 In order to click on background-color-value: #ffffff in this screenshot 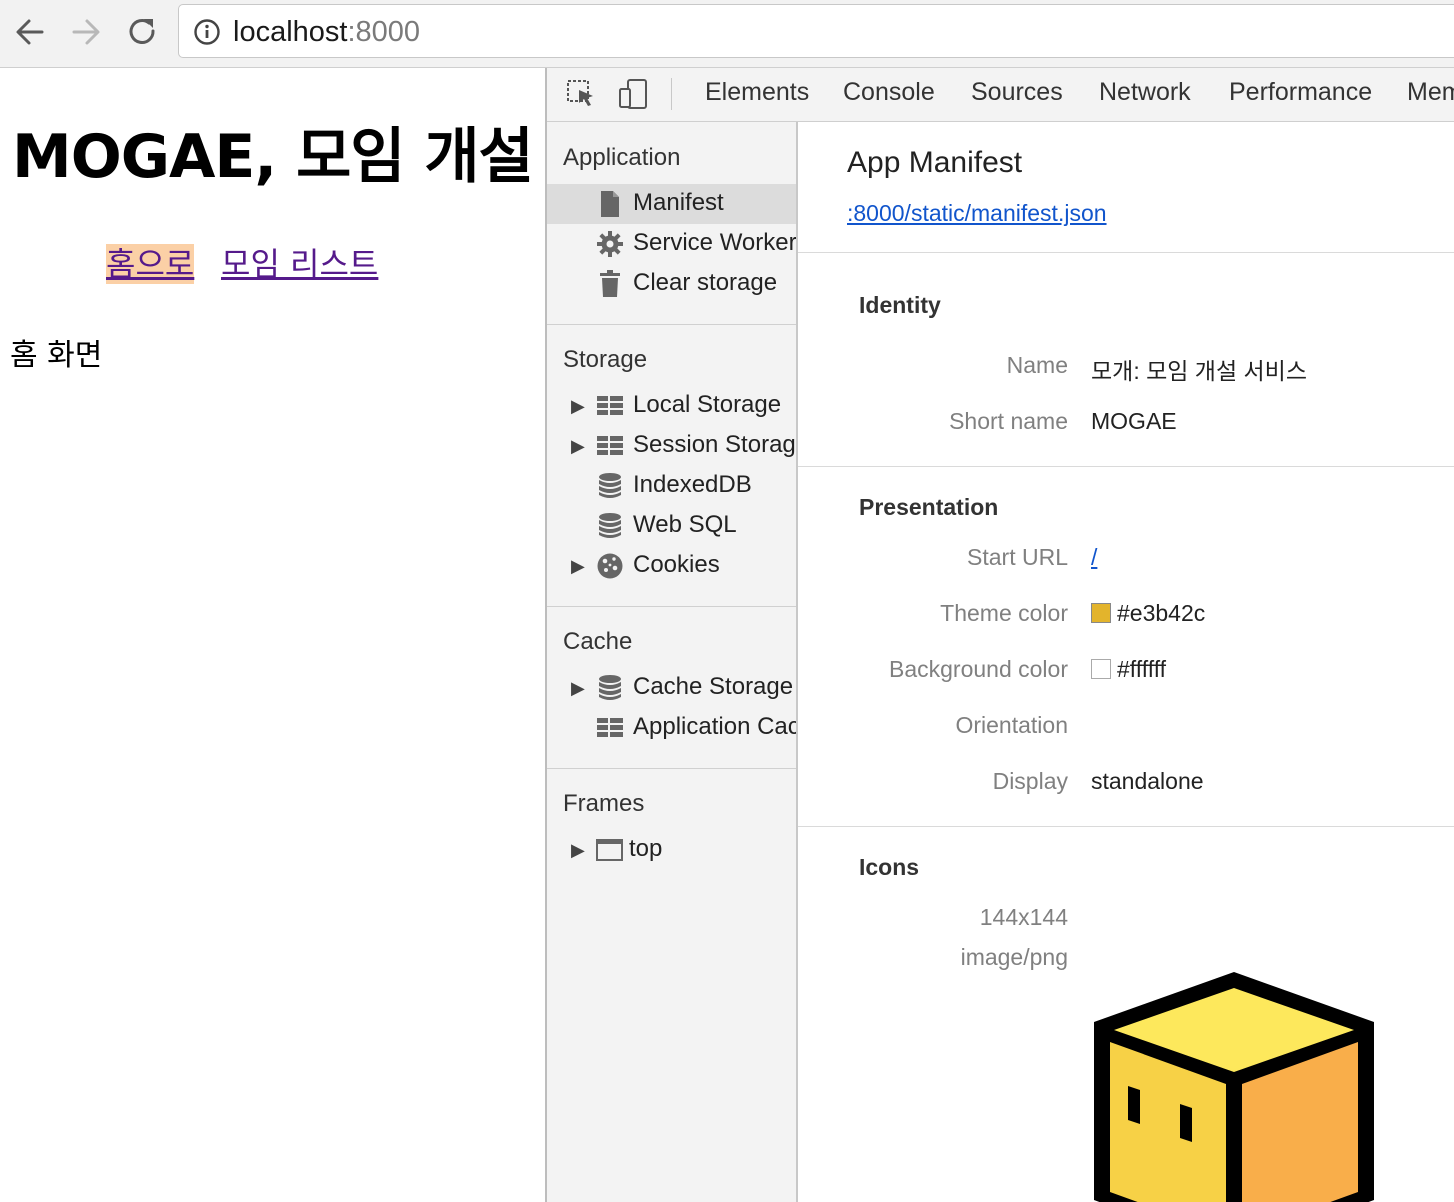, I will do `click(1128, 669)`.